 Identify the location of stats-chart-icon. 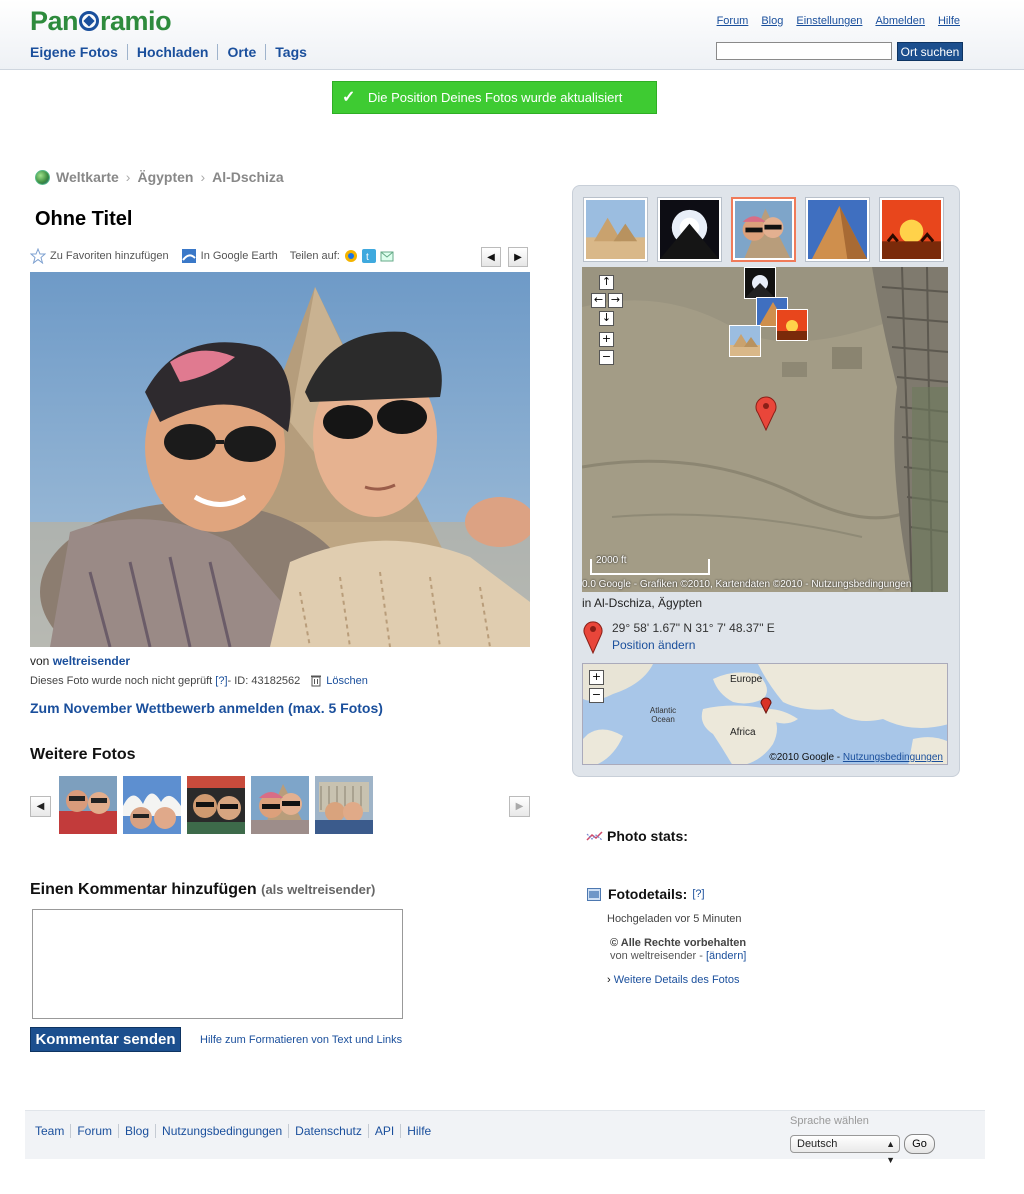
(594, 836).